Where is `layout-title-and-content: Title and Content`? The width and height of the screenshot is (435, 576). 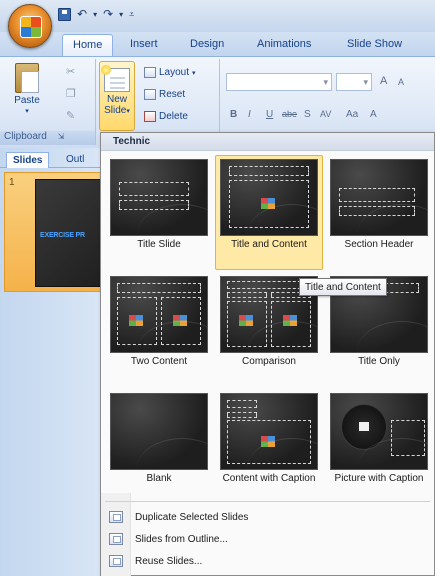 layout-title-and-content: Title and Content is located at coordinates (269, 212).